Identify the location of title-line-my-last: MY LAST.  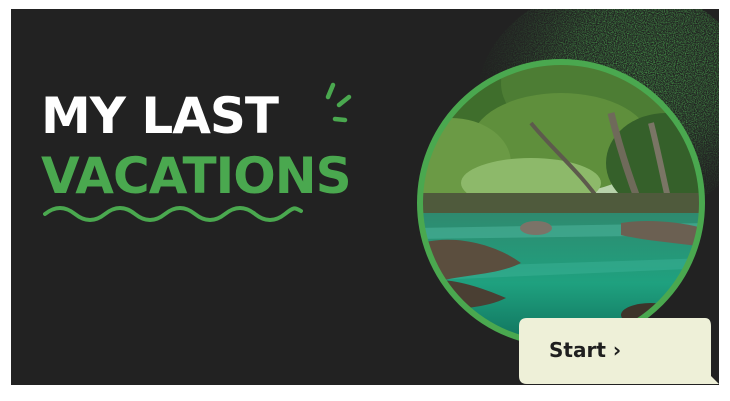
(160, 116).